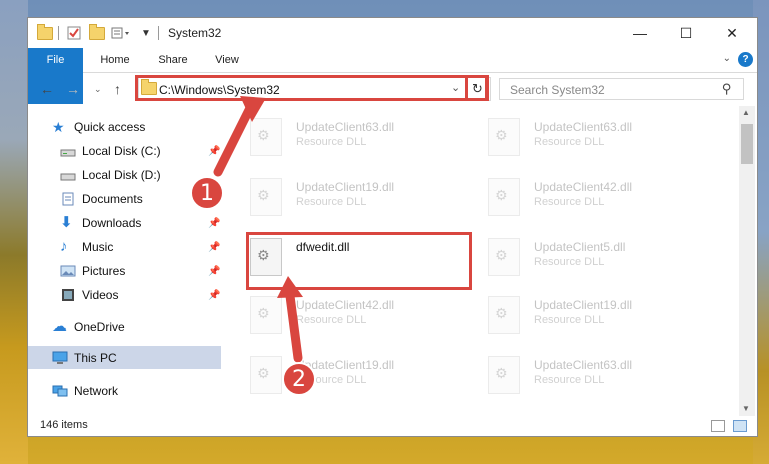  Describe the element at coordinates (66, 222) in the screenshot. I see `download-icon: ⬇` at that location.